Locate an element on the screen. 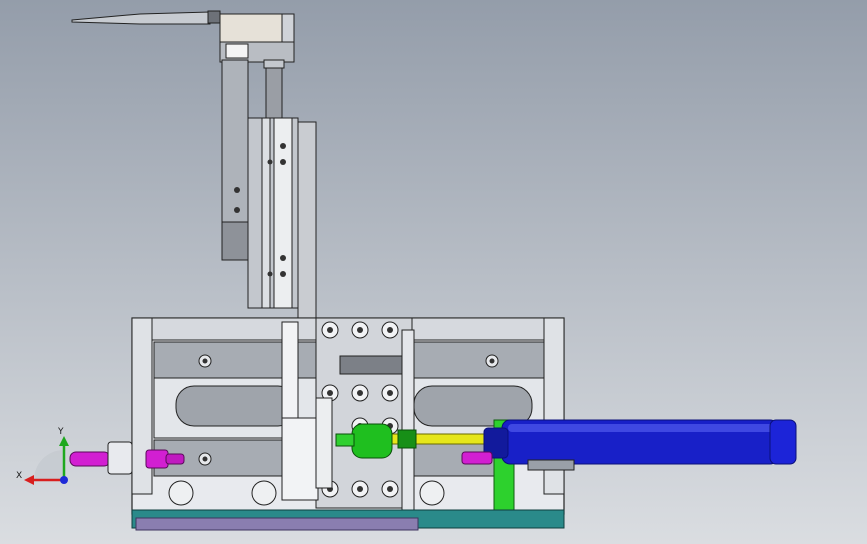 Image resolution: width=867 pixels, height=544 pixels. top-gripper is located at coordinates (183, 36).